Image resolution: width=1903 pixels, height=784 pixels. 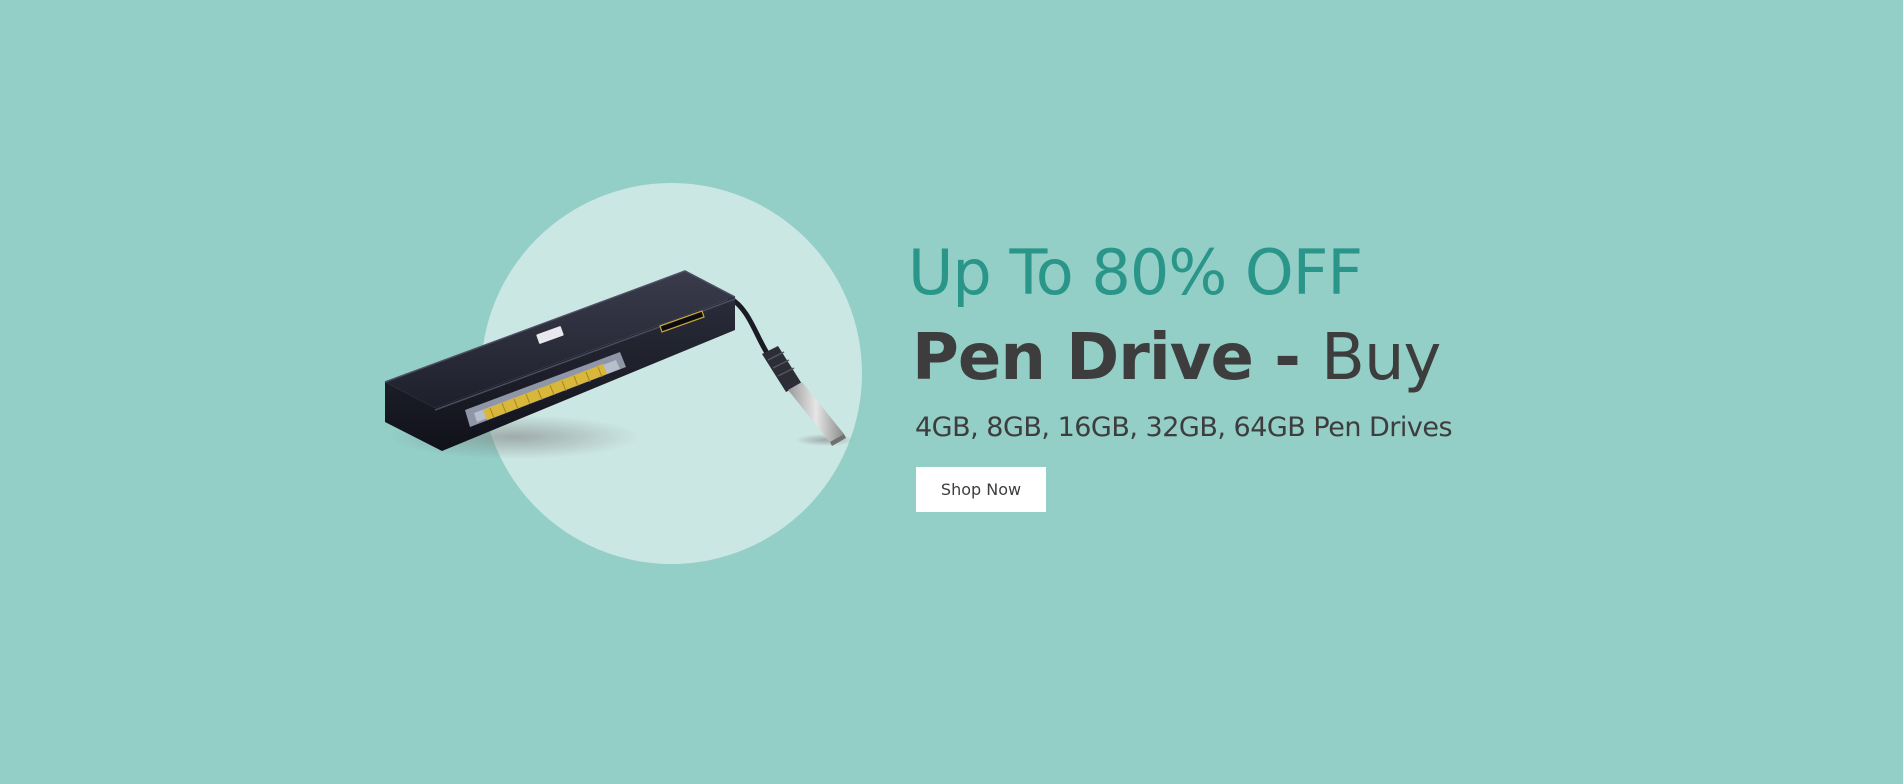 What do you see at coordinates (1381, 358) in the screenshot?
I see `headline-light: Buy` at bounding box center [1381, 358].